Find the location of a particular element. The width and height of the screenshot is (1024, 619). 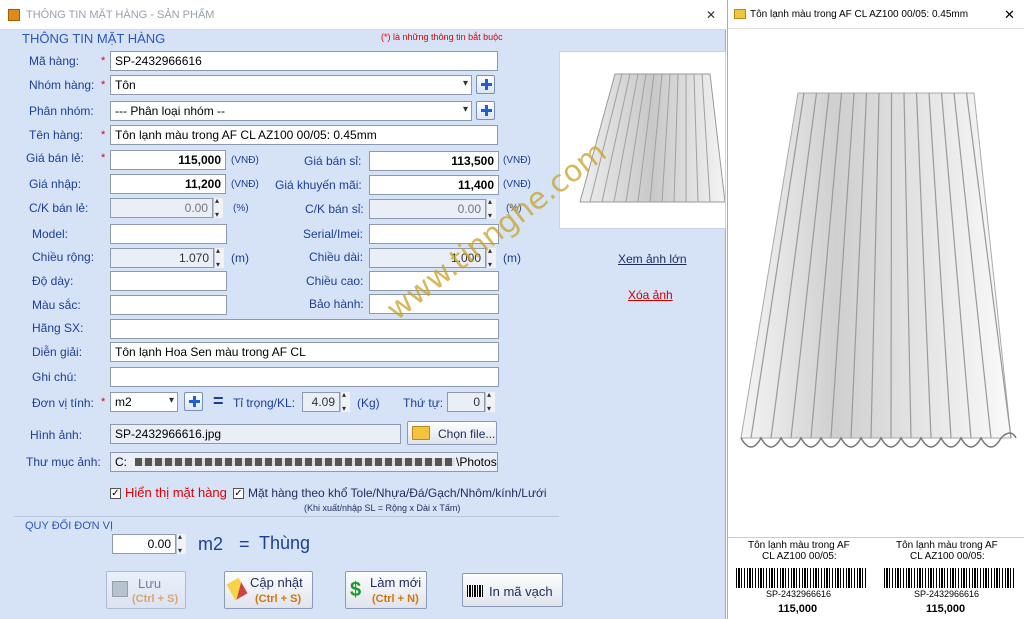

thu-tu-label: Thứ tự: is located at coordinates (423, 403).